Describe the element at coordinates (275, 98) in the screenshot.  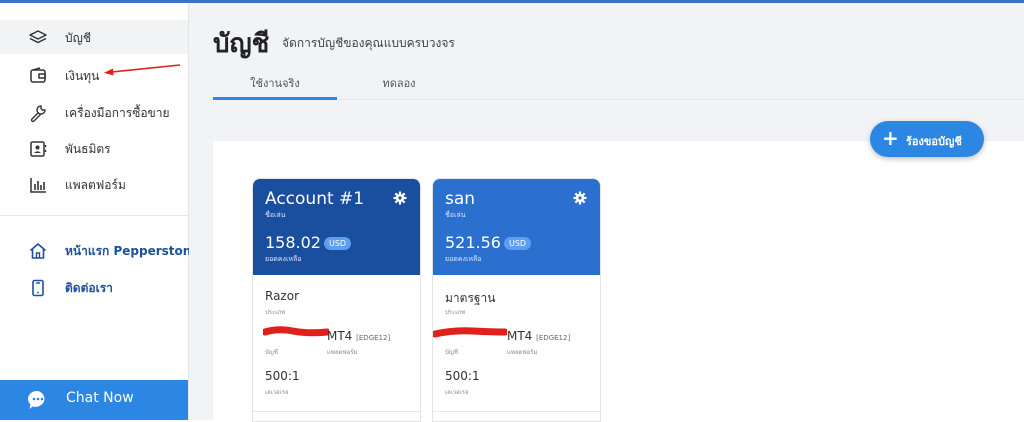
I see `tab-active-indicator` at that location.